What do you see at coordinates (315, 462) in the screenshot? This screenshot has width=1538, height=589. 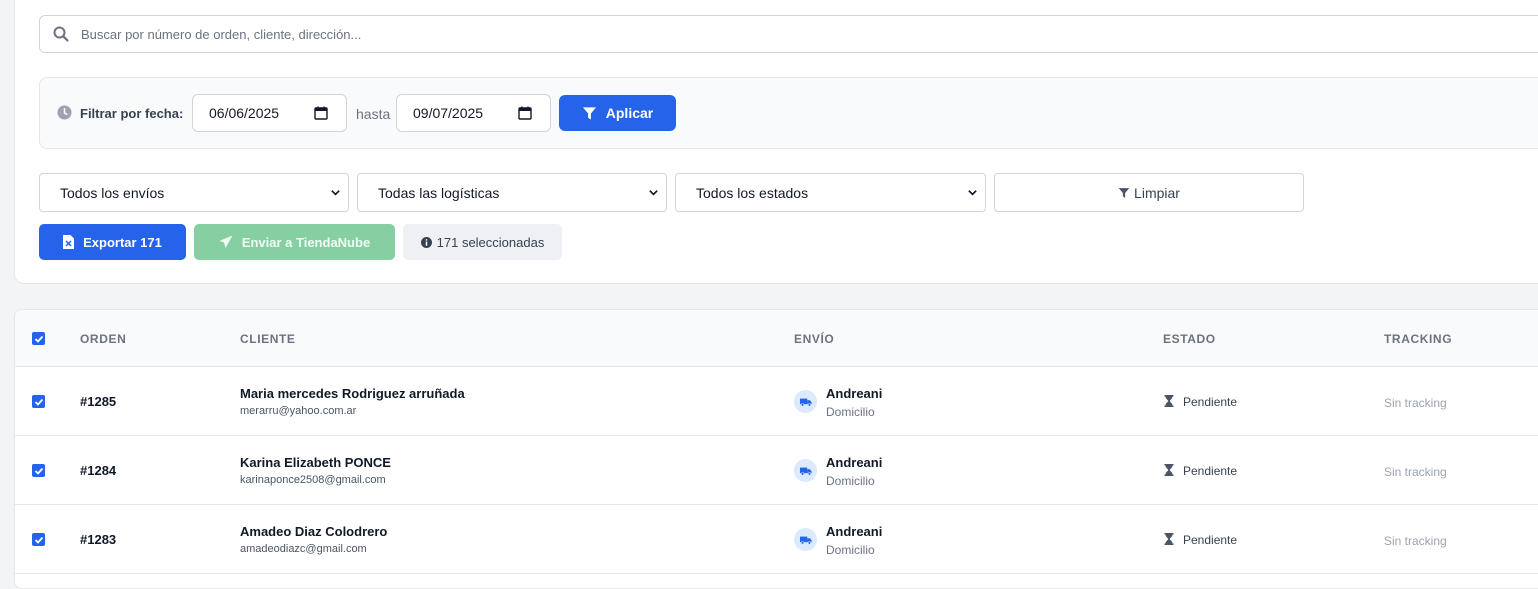 I see `client-name: Karina Elizabeth PONCE` at bounding box center [315, 462].